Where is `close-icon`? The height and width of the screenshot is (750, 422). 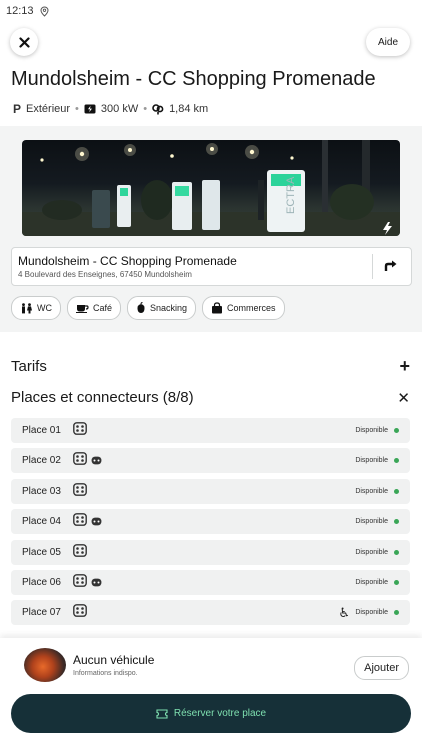 close-icon is located at coordinates (24, 42).